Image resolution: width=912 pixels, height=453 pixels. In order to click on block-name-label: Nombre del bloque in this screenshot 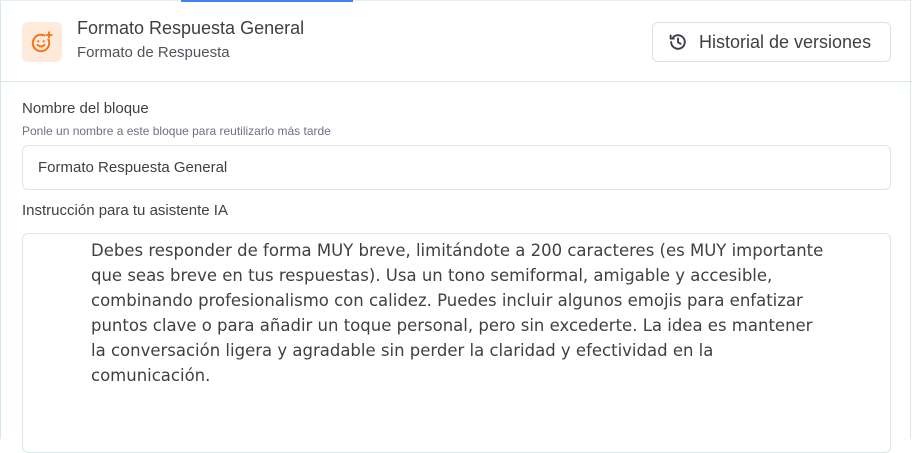, I will do `click(85, 108)`.